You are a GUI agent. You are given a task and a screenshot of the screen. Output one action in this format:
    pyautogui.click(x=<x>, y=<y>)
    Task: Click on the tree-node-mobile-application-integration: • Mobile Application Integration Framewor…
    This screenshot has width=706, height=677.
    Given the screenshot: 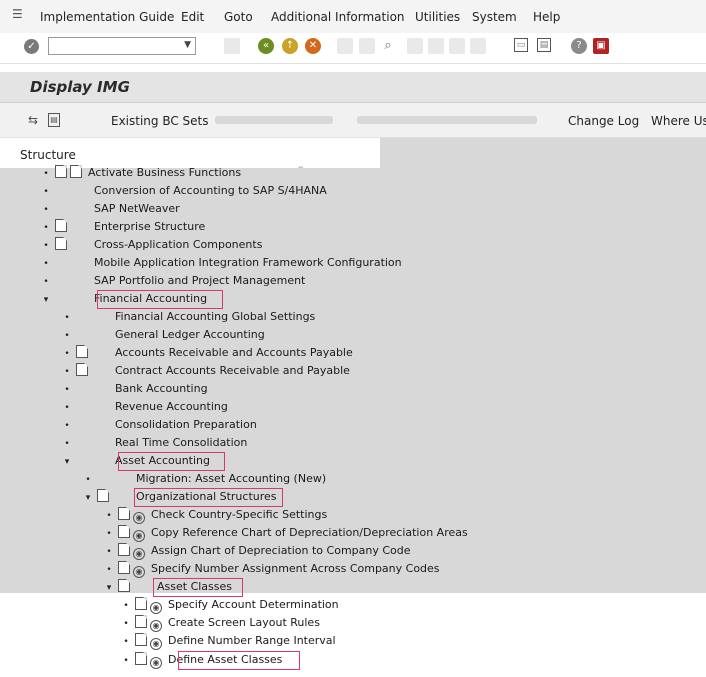 What is the action you would take?
    pyautogui.click(x=220, y=263)
    